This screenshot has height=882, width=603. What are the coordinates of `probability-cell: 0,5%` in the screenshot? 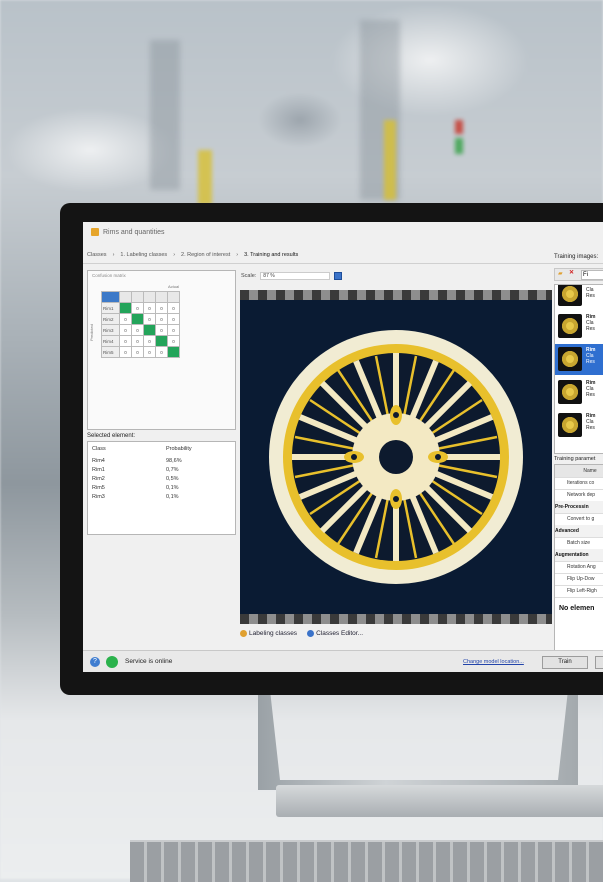 It's located at (172, 479).